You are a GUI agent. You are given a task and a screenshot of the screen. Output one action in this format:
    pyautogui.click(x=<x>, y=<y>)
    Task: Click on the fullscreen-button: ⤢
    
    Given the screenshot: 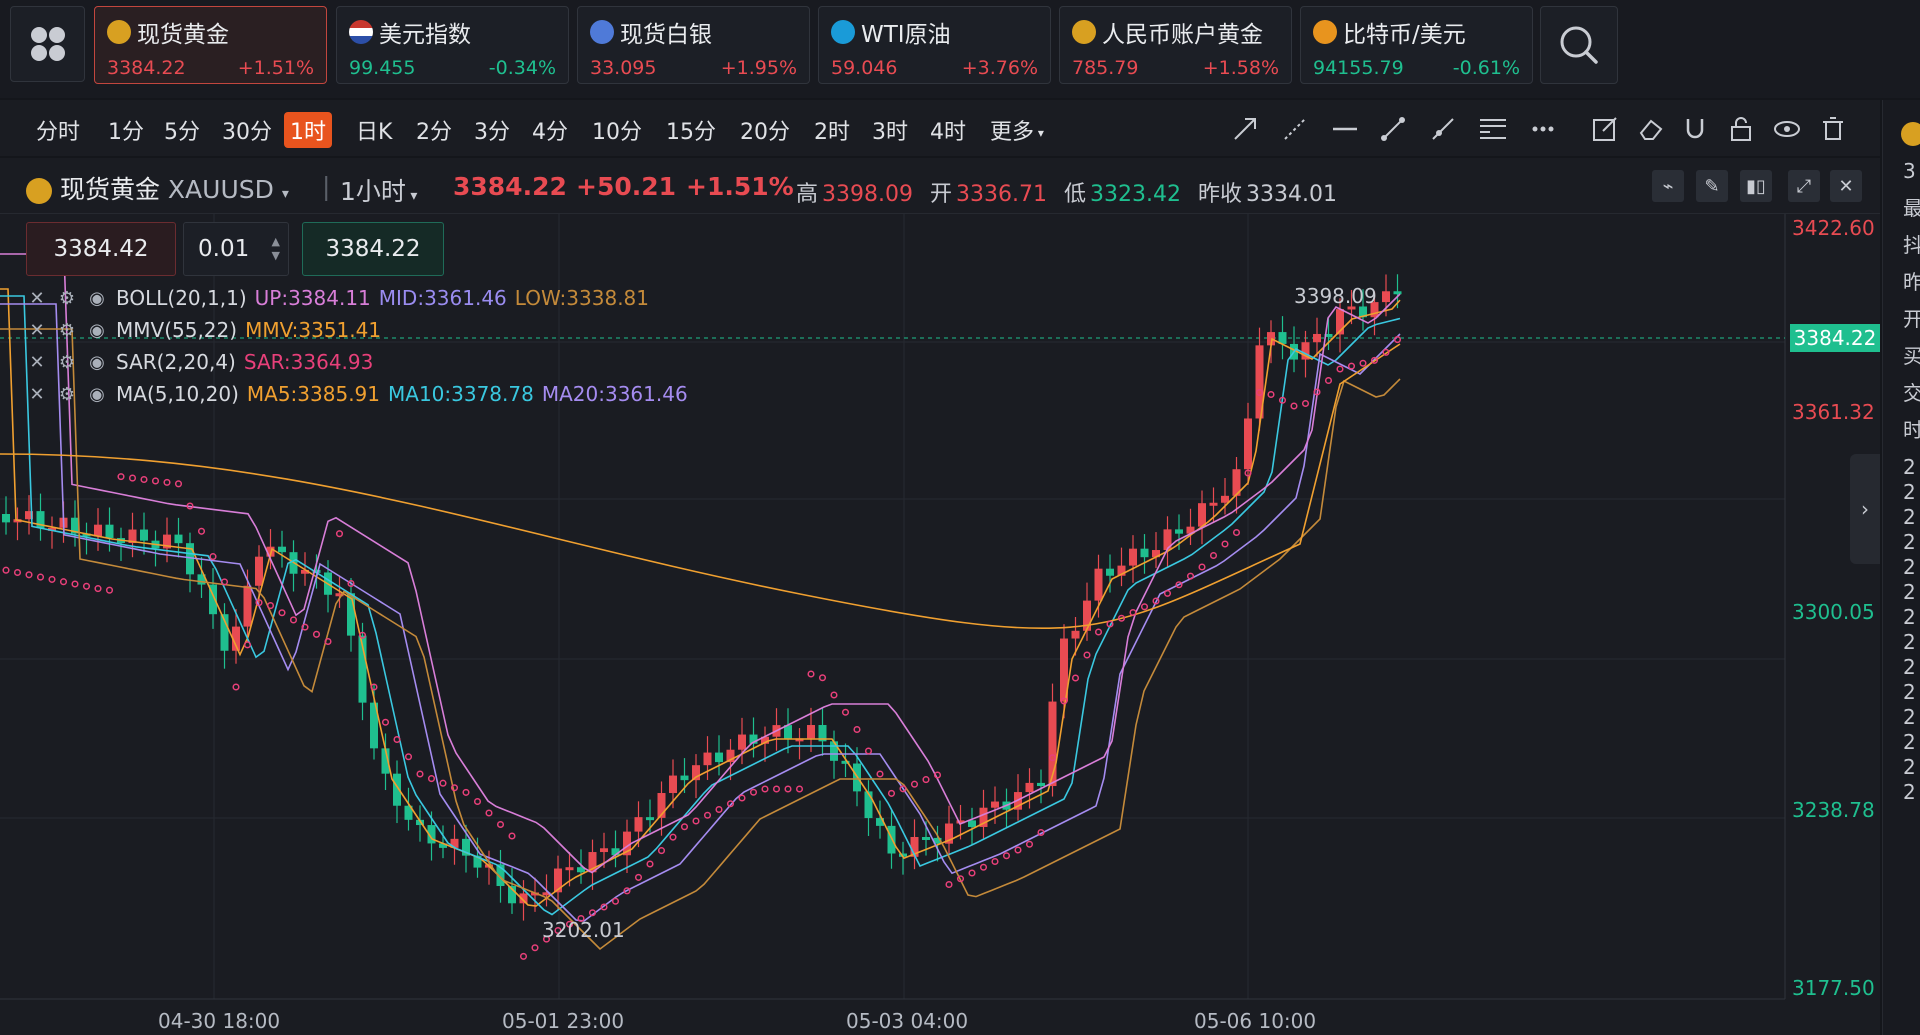 What is the action you would take?
    pyautogui.click(x=1804, y=186)
    